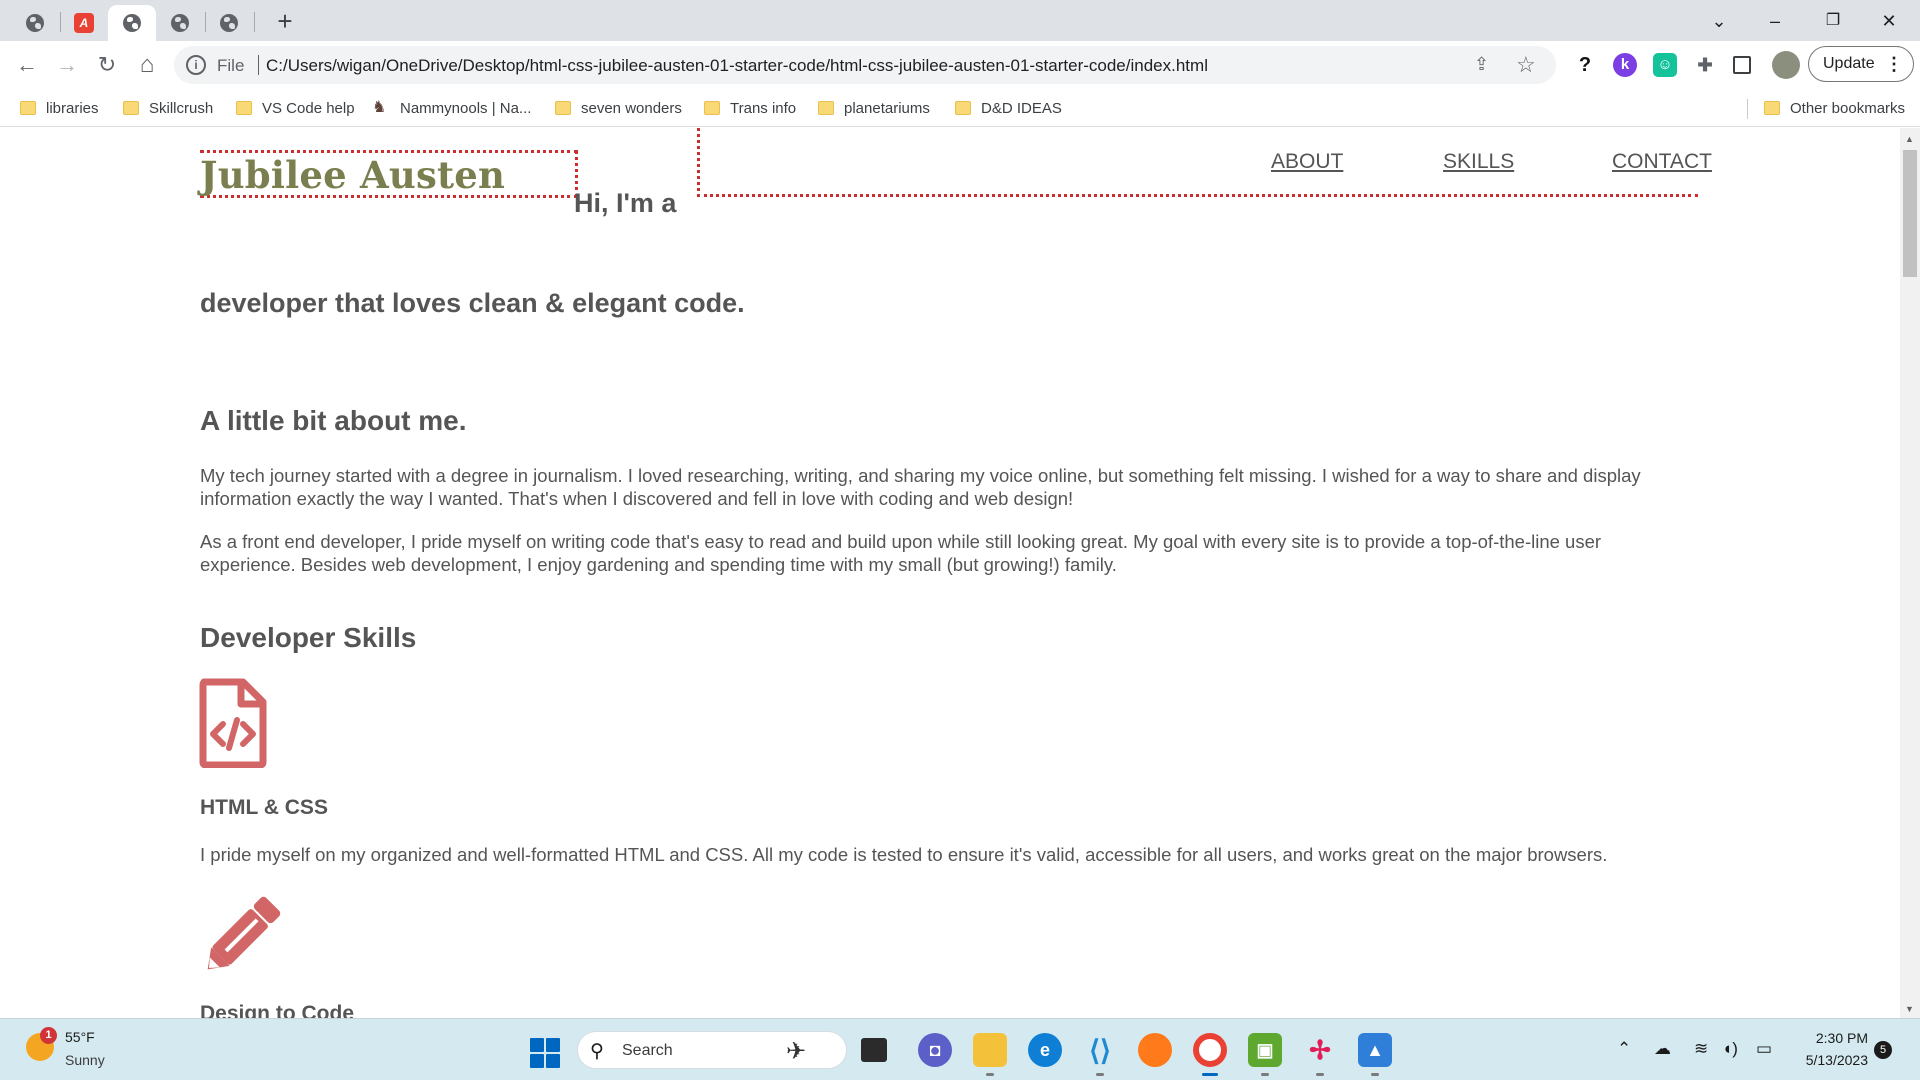  What do you see at coordinates (1375, 1050) in the screenshot?
I see `photos-icon: ▲` at bounding box center [1375, 1050].